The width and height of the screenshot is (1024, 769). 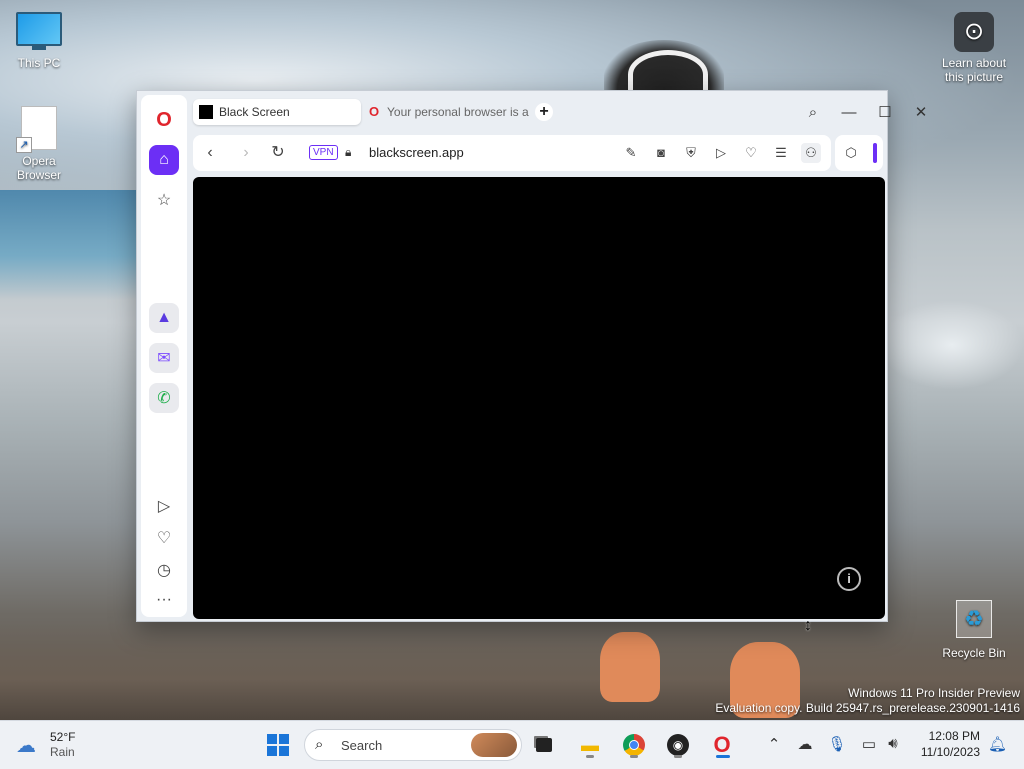 I want to click on desktop-icon-label: This PC, so click(x=39, y=63).